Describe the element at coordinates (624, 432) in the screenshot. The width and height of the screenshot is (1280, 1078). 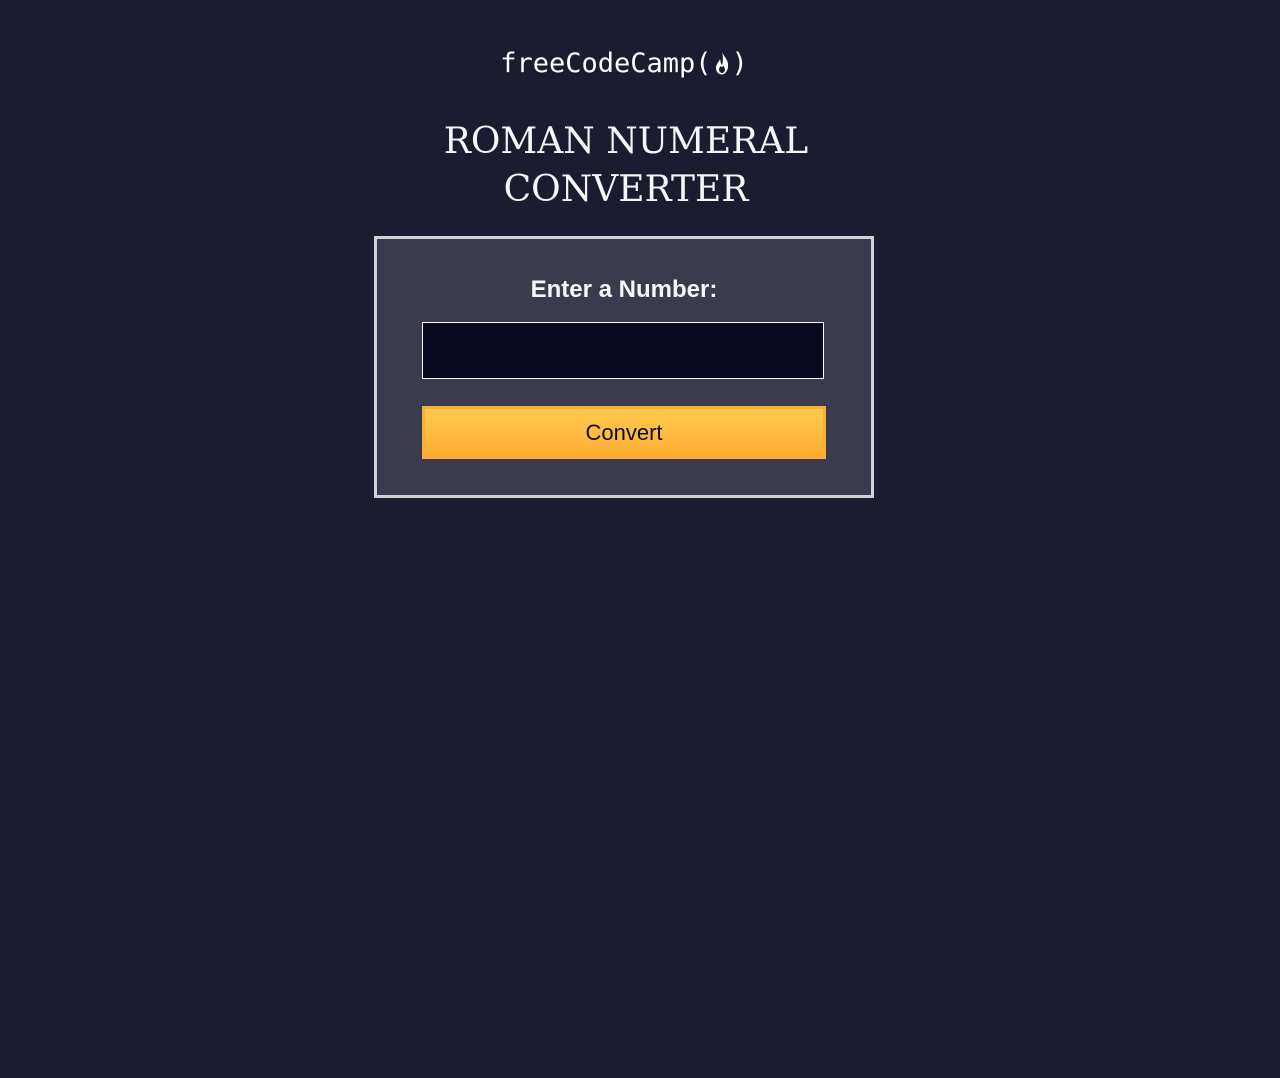
I see `convert-button: Convert` at that location.